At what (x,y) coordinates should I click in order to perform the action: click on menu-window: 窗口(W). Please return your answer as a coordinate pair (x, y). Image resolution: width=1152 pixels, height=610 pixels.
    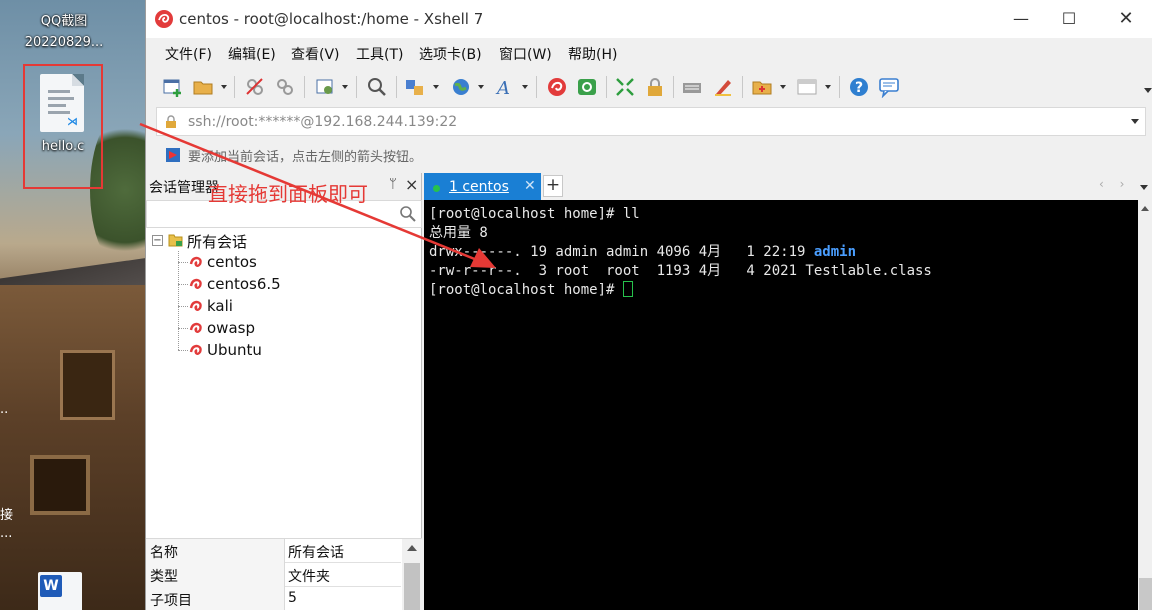
    Looking at the image, I should click on (525, 54).